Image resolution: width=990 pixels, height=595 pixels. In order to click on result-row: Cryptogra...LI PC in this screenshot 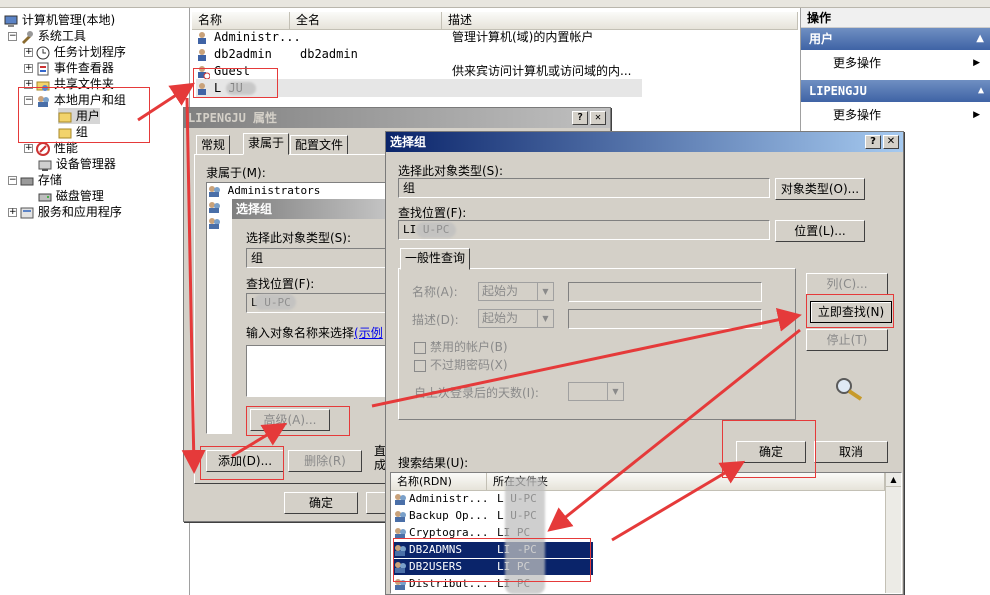, I will do `click(493, 533)`.